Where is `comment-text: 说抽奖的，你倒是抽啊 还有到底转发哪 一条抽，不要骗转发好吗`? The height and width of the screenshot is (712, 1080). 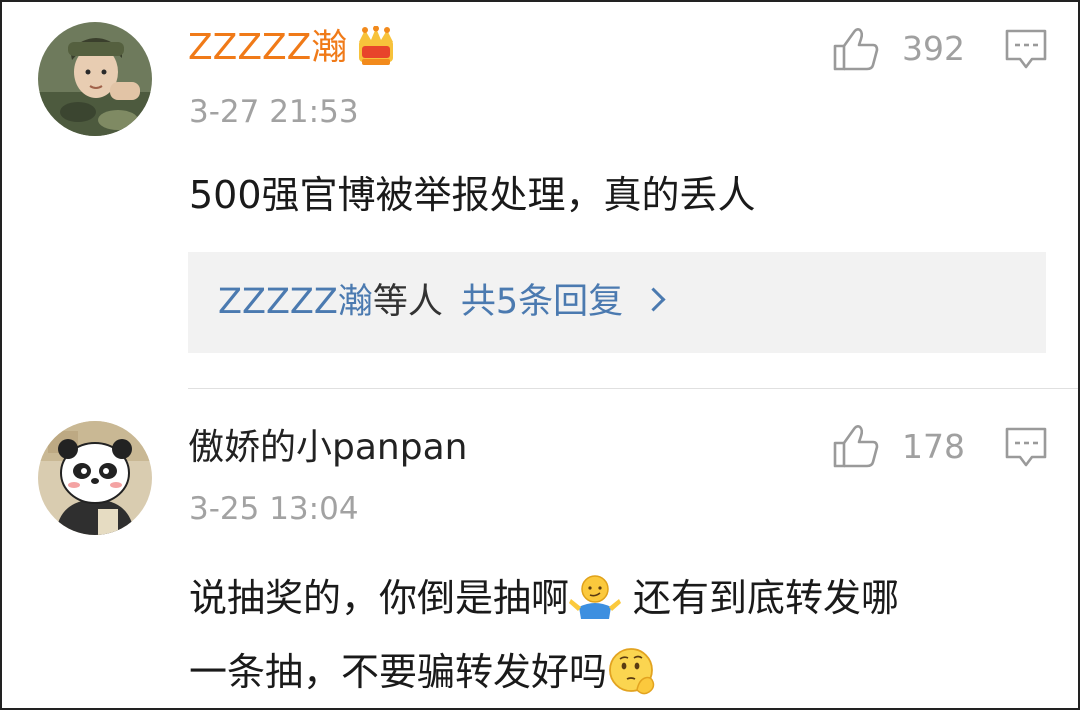
comment-text: 说抽奖的，你倒是抽啊 还有到底转发哪 一条抽，不要骗转发好吗 is located at coordinates (544, 635).